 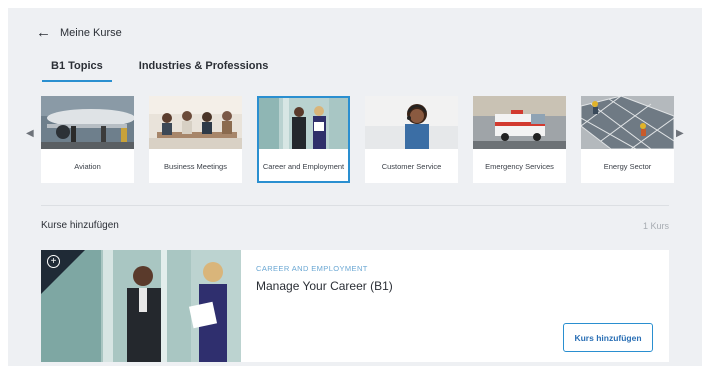 I want to click on add-course-button: Kurs hinzufügen, so click(x=608, y=337).